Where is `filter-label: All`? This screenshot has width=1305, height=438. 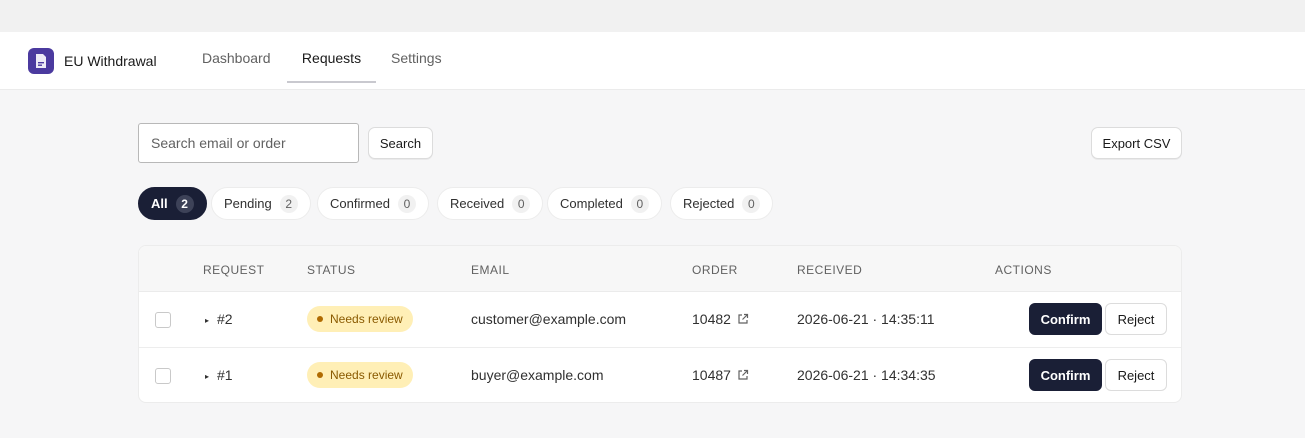
filter-label: All is located at coordinates (159, 203).